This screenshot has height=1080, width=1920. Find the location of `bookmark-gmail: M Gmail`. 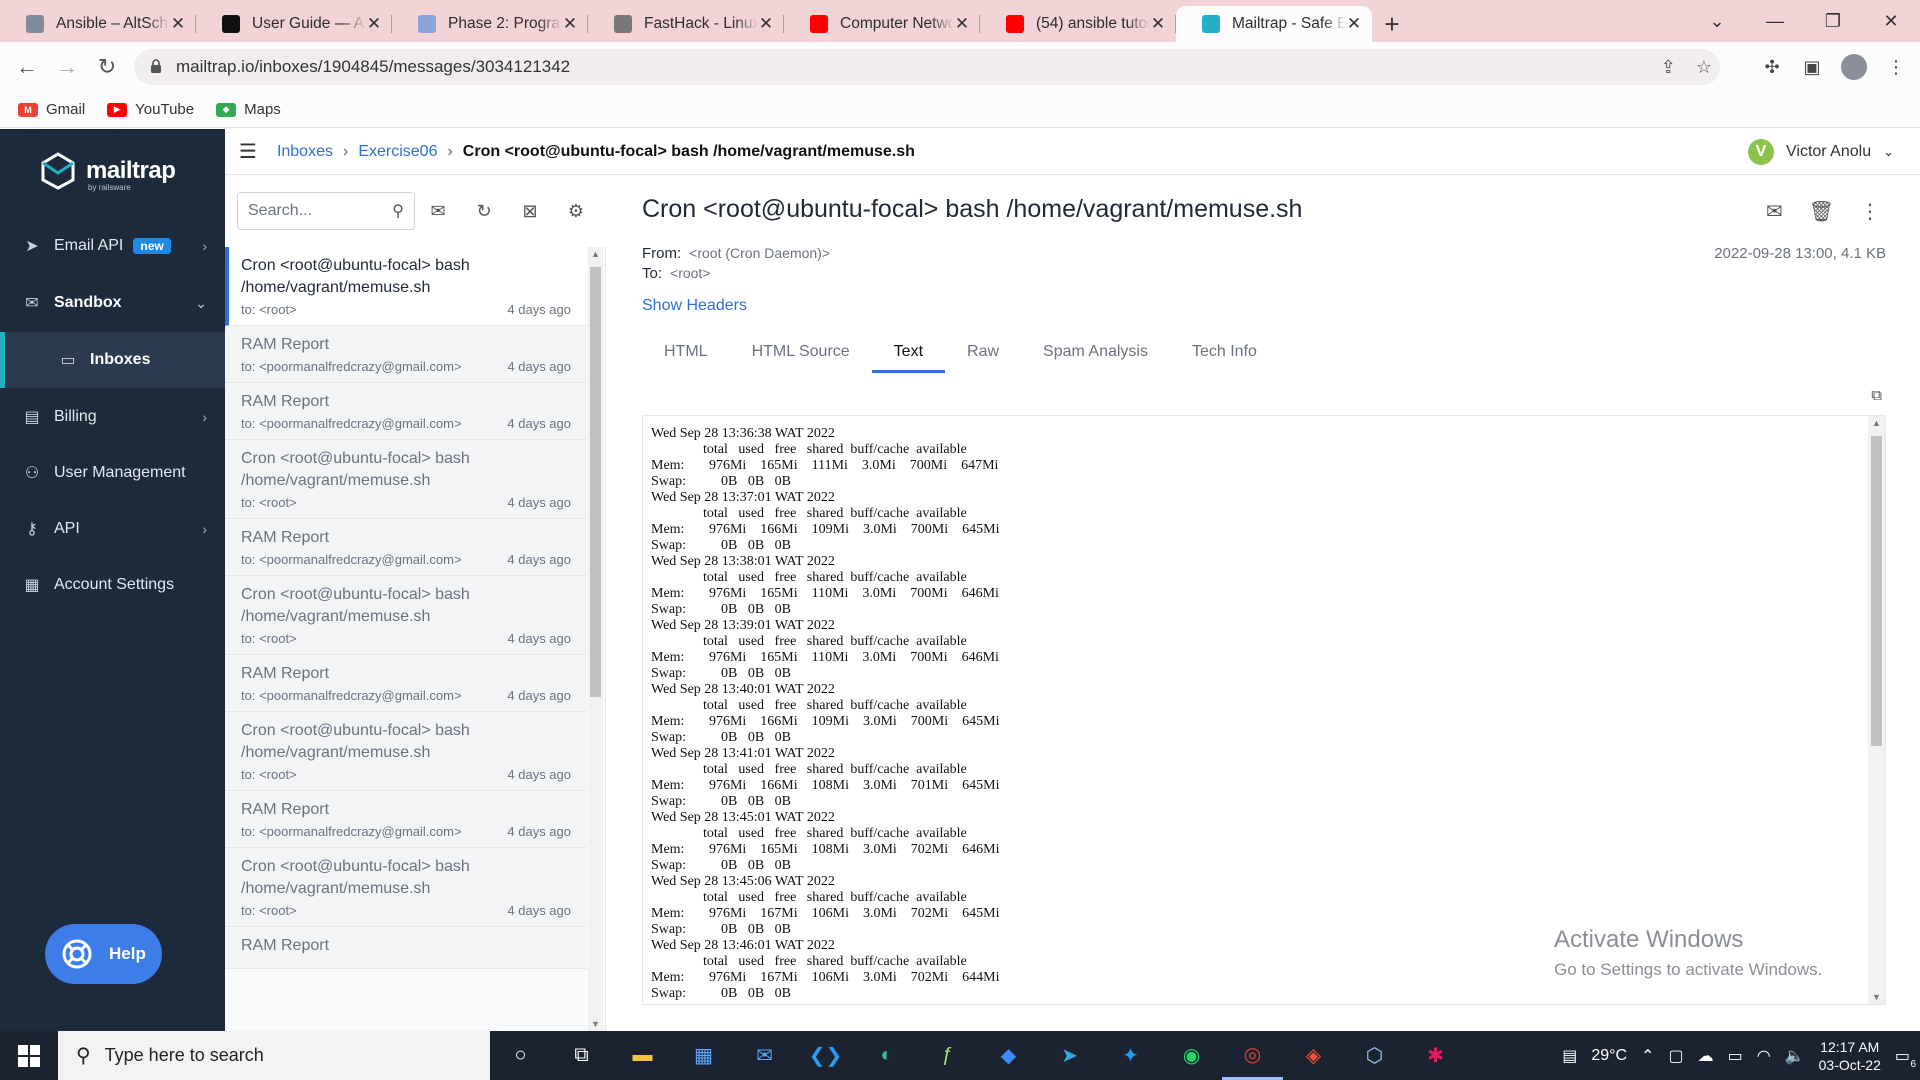

bookmark-gmail: M Gmail is located at coordinates (51, 109).